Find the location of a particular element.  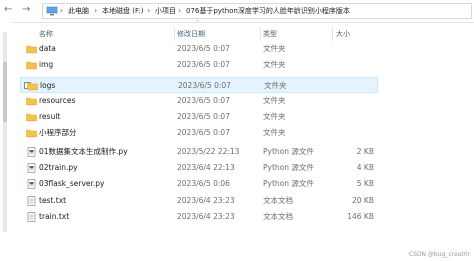

file-name: test.txt is located at coordinates (53, 200).